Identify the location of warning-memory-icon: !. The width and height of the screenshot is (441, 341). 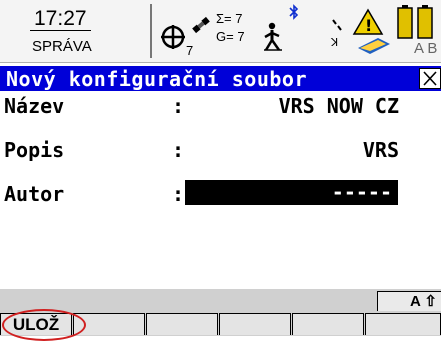
(371, 31).